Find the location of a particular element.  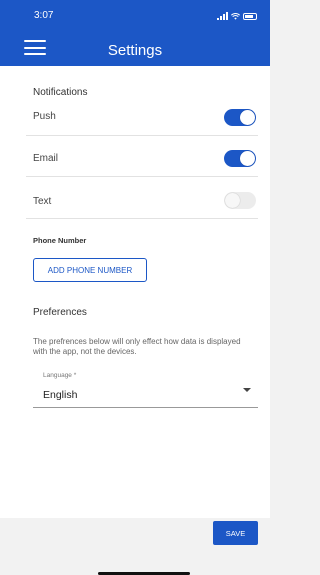

dropdown-arrow-icon is located at coordinates (247, 390).